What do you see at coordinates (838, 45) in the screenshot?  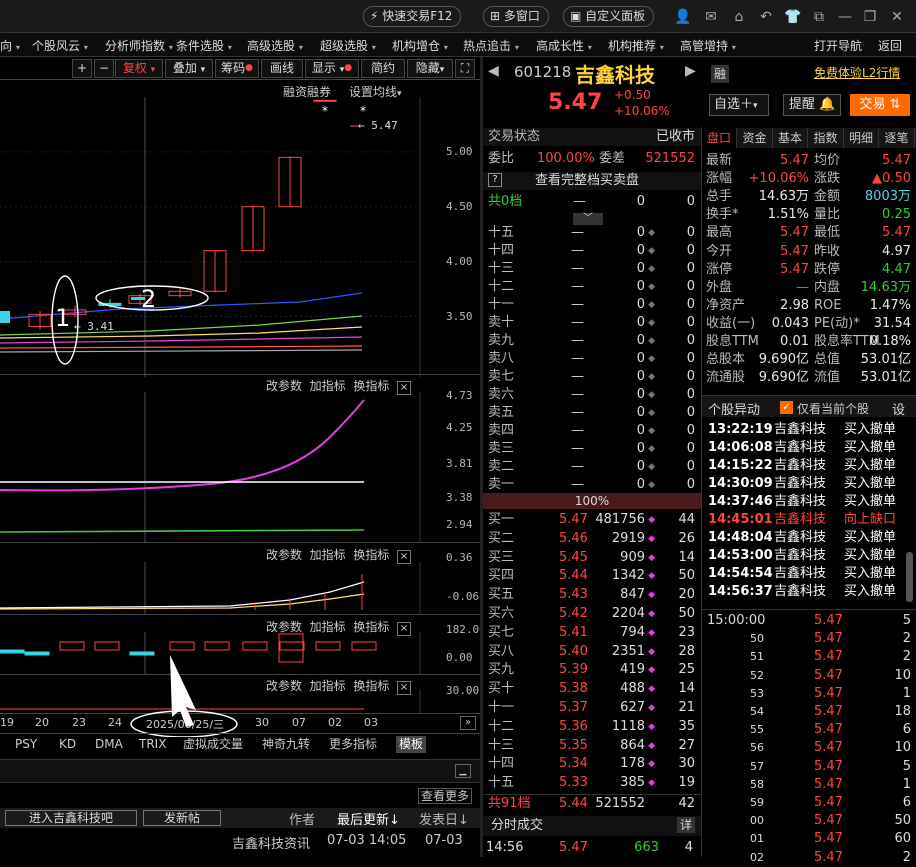 I see `open-nav-button: 打开导航` at bounding box center [838, 45].